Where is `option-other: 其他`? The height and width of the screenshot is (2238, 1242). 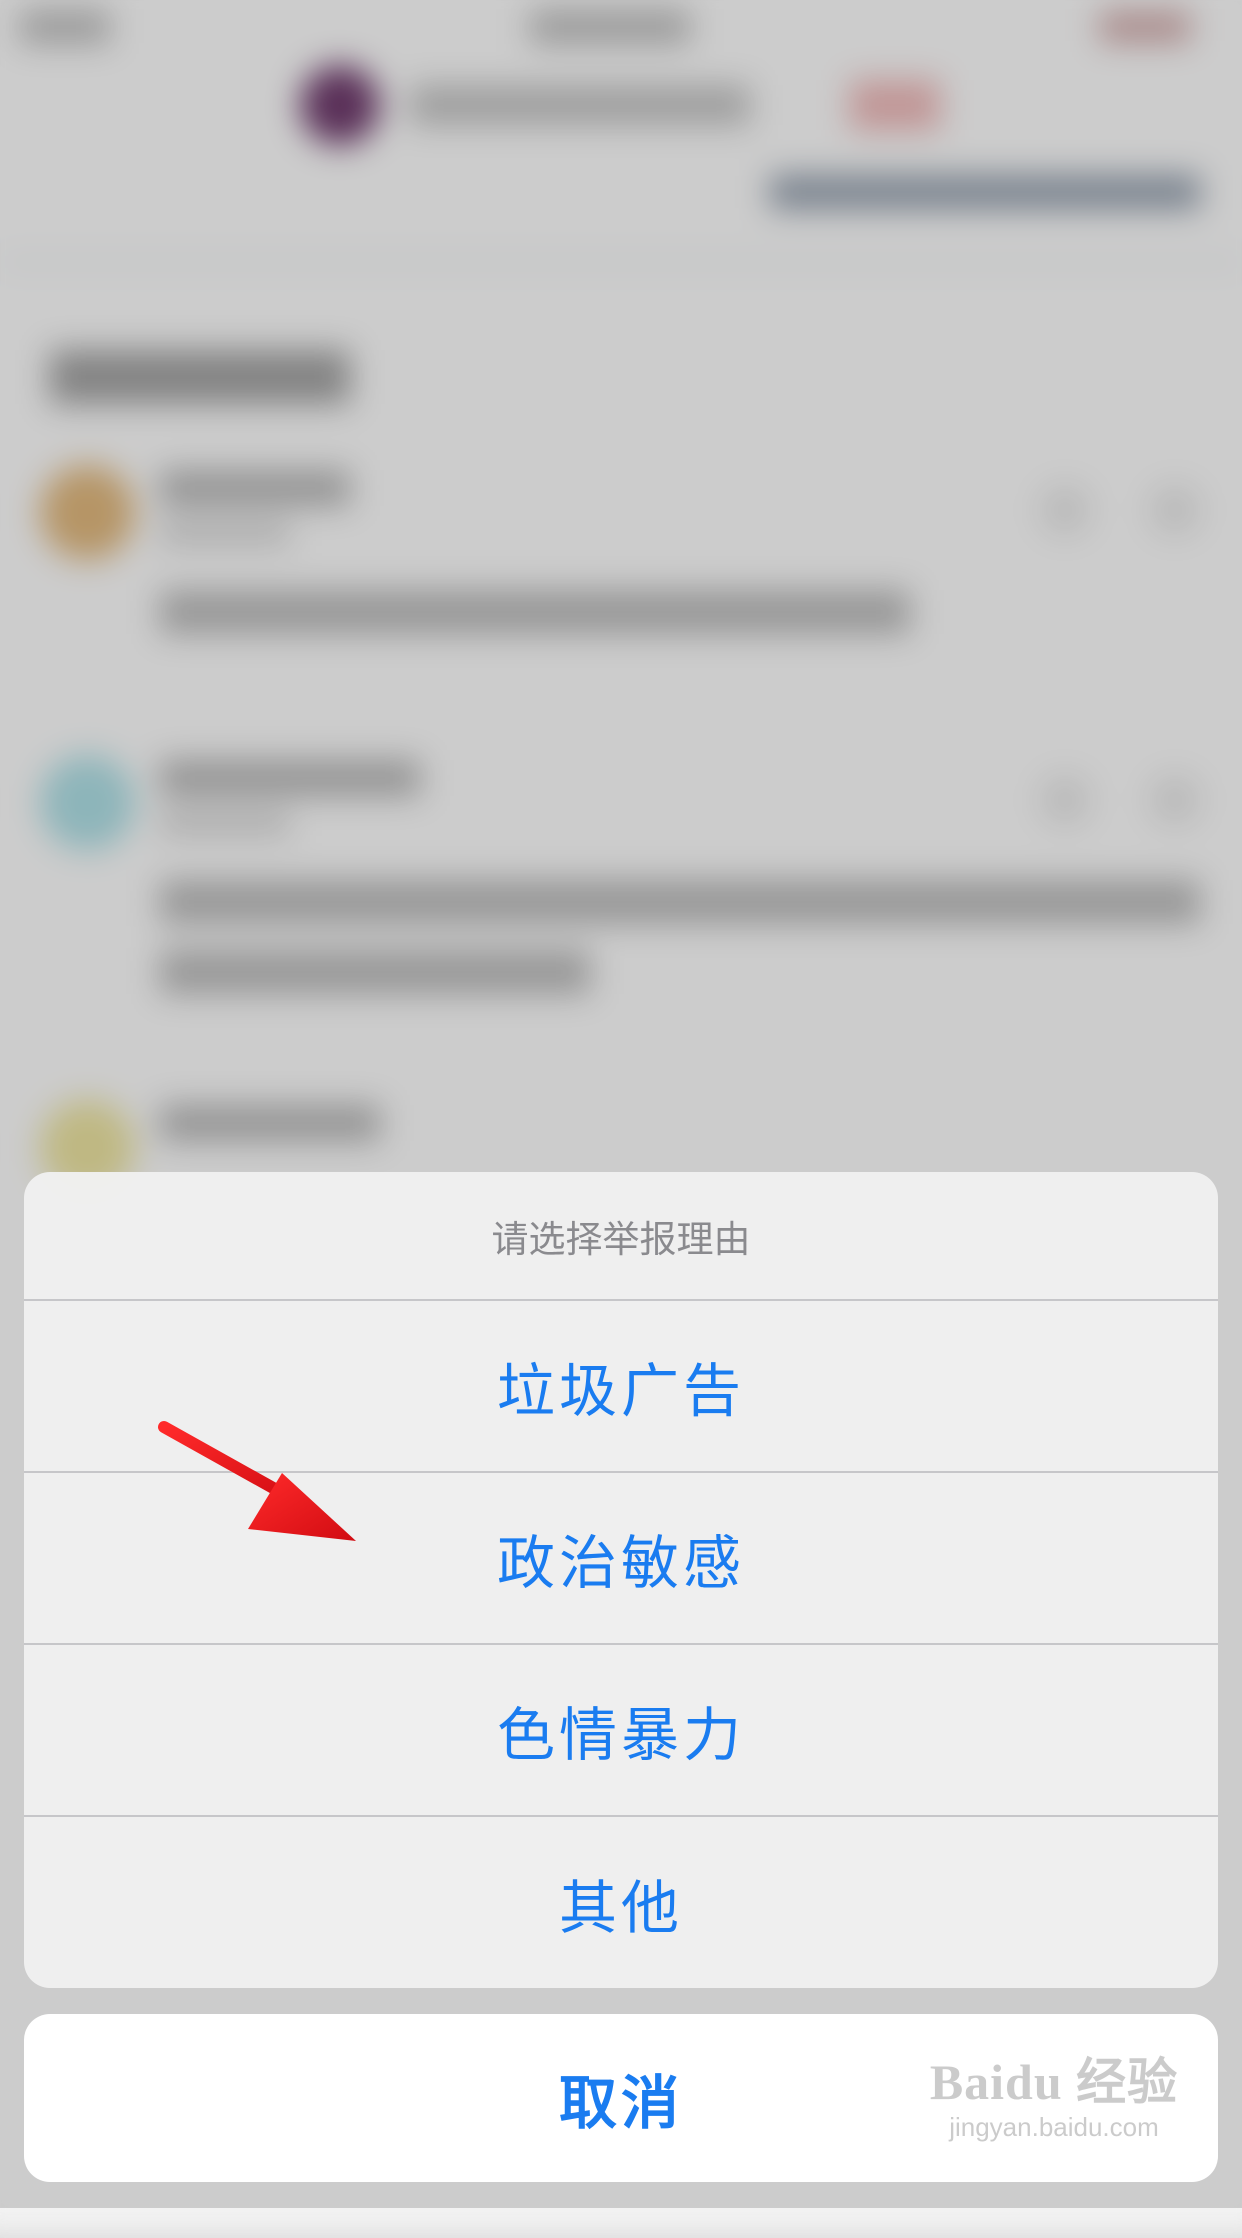 option-other: 其他 is located at coordinates (621, 1902).